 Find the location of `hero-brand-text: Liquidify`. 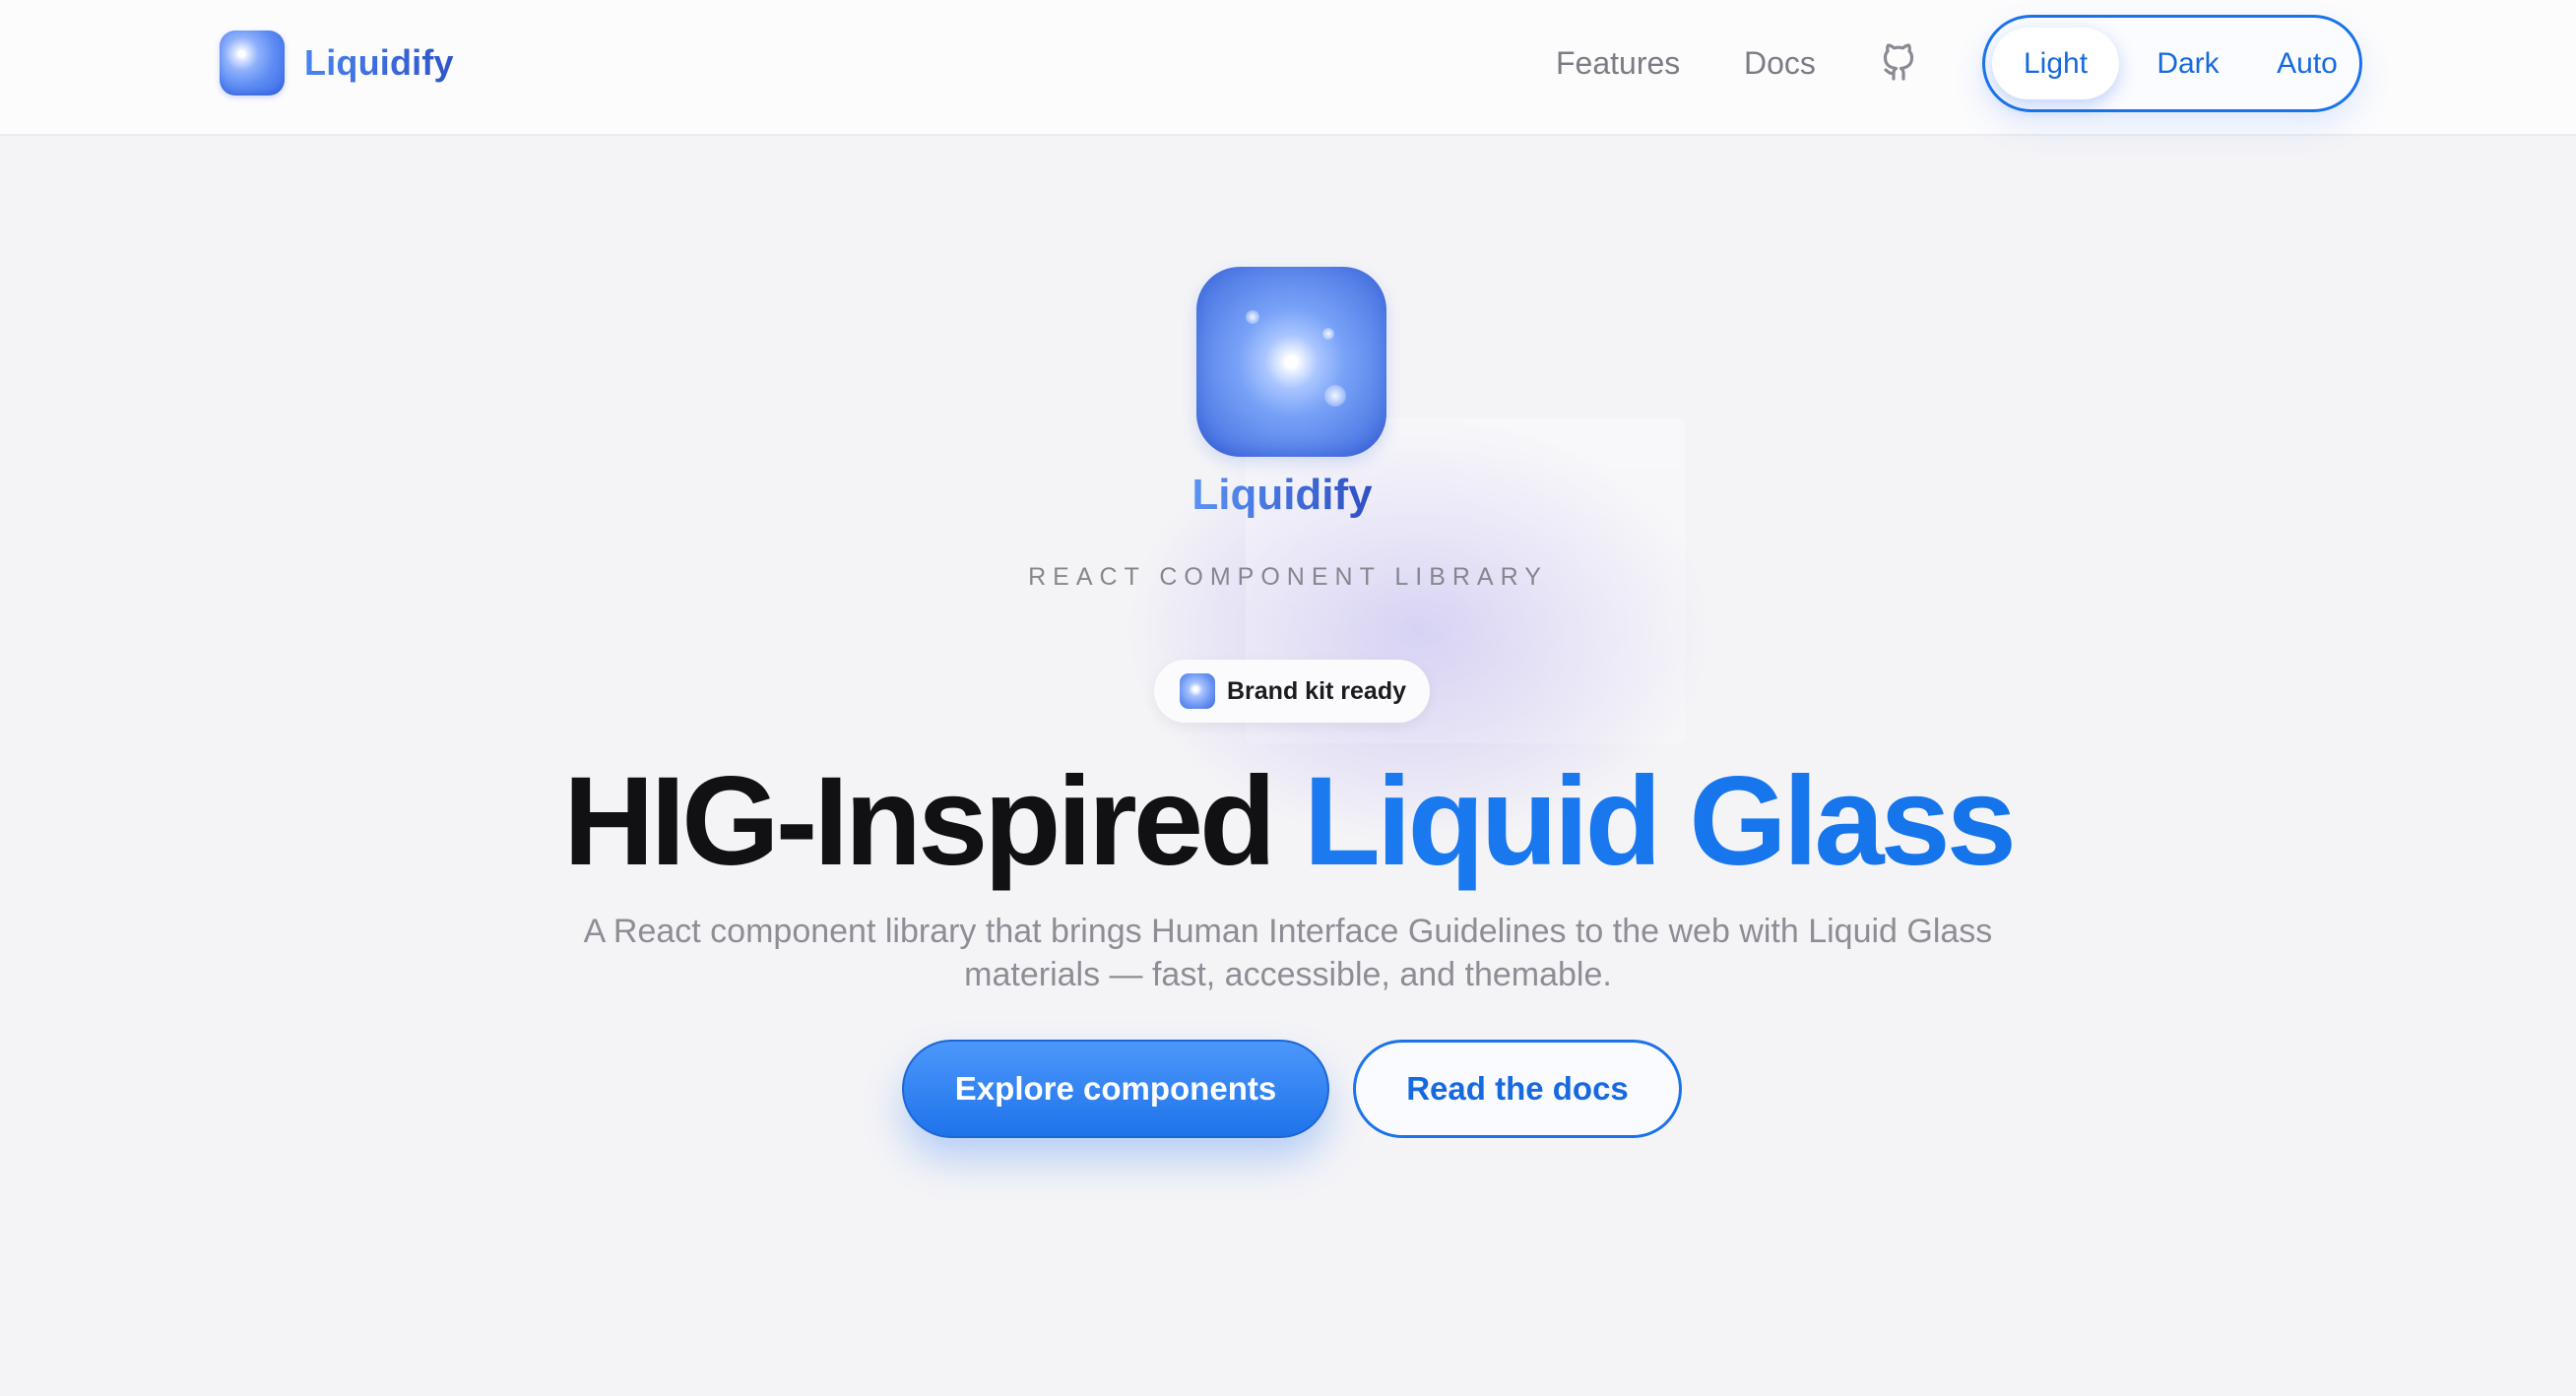

hero-brand-text: Liquidify is located at coordinates (1282, 495).